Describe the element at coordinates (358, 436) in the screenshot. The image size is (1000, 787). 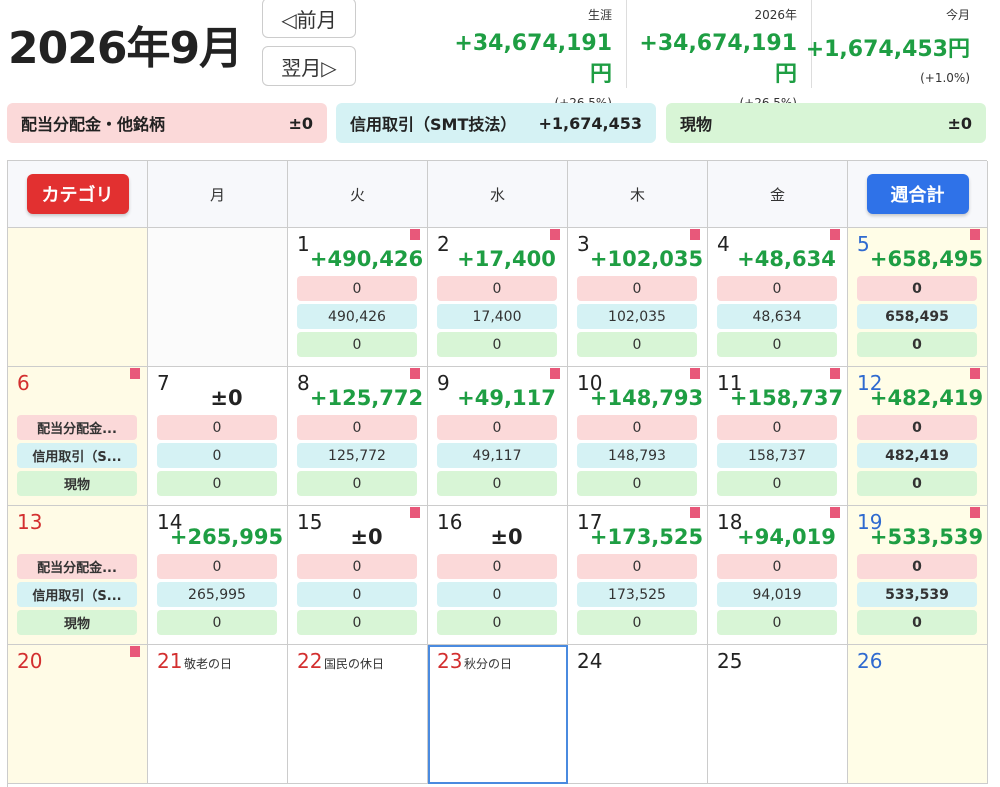
I see `day-cell: 8 +125,772 0 125,772 0` at that location.